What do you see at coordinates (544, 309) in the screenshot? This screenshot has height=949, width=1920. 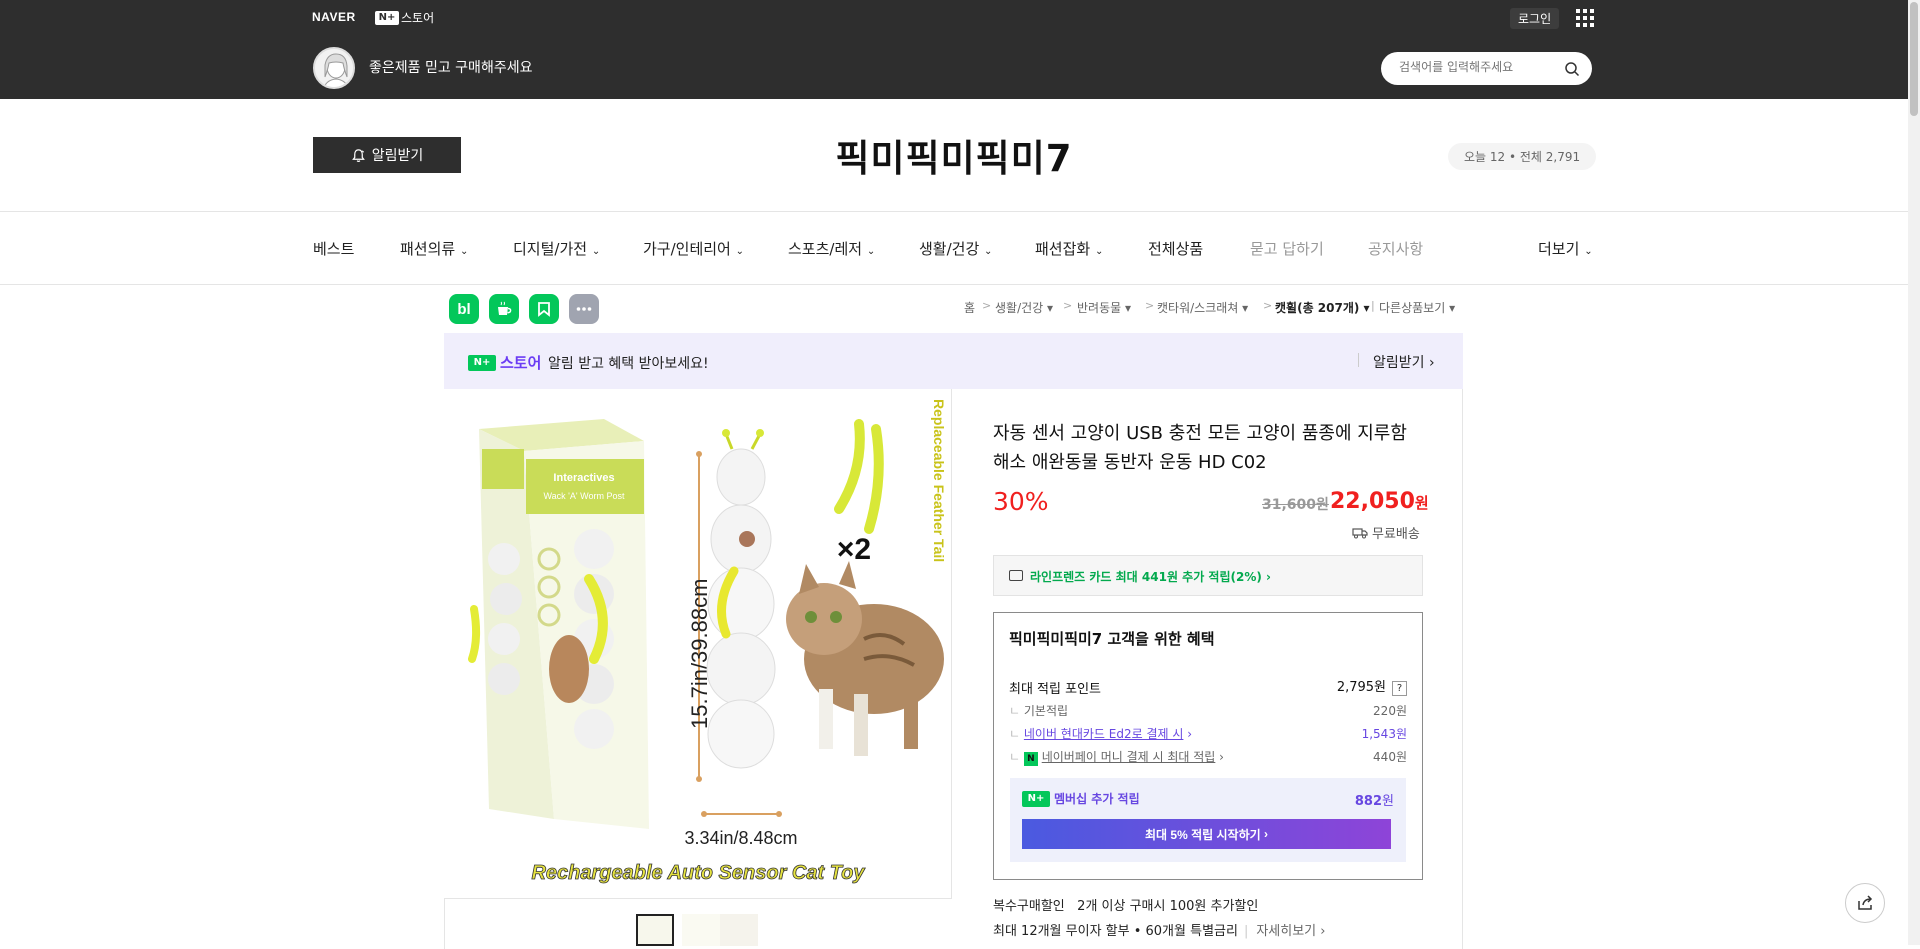 I see `bookmark-share-icon` at bounding box center [544, 309].